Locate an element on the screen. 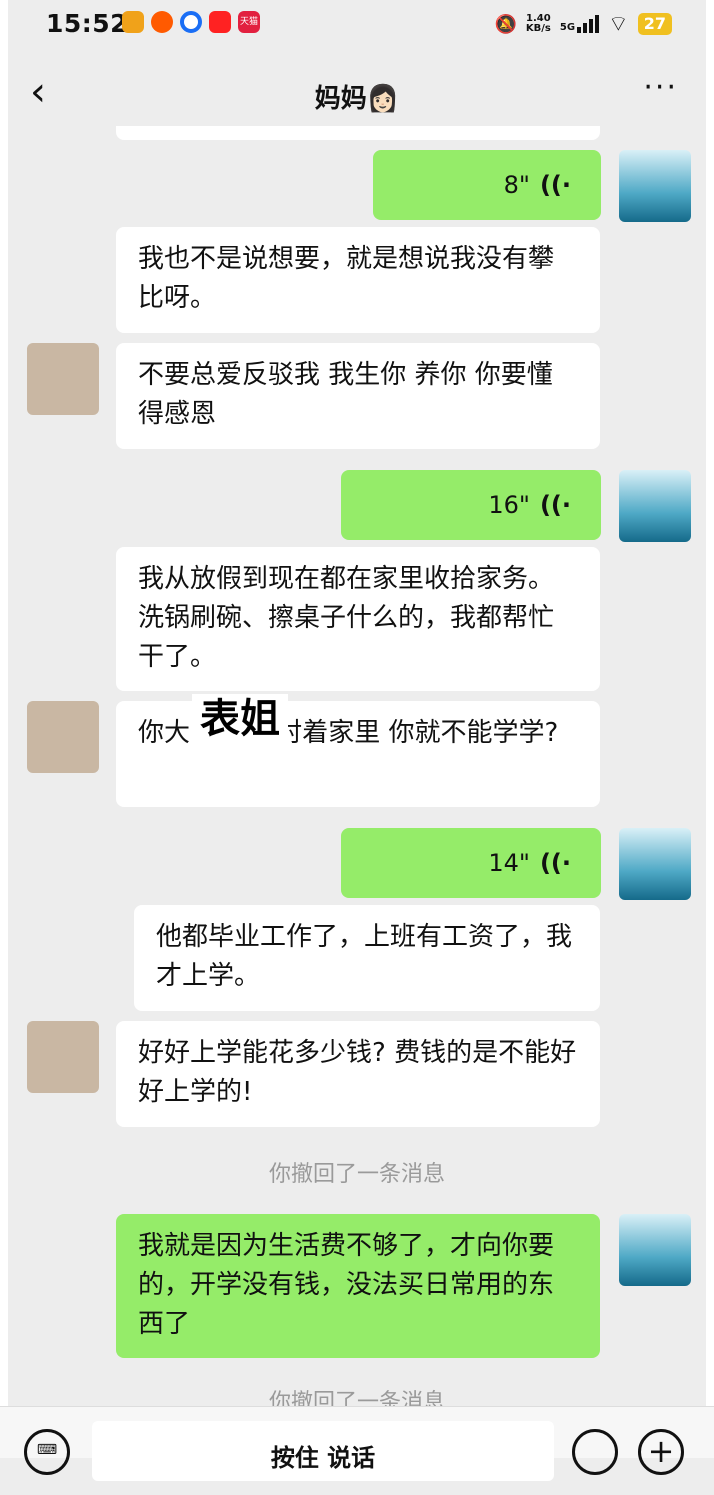  message-bubble: 你大 令都帮衬着家里 你就不能学学? is located at coordinates (358, 754).